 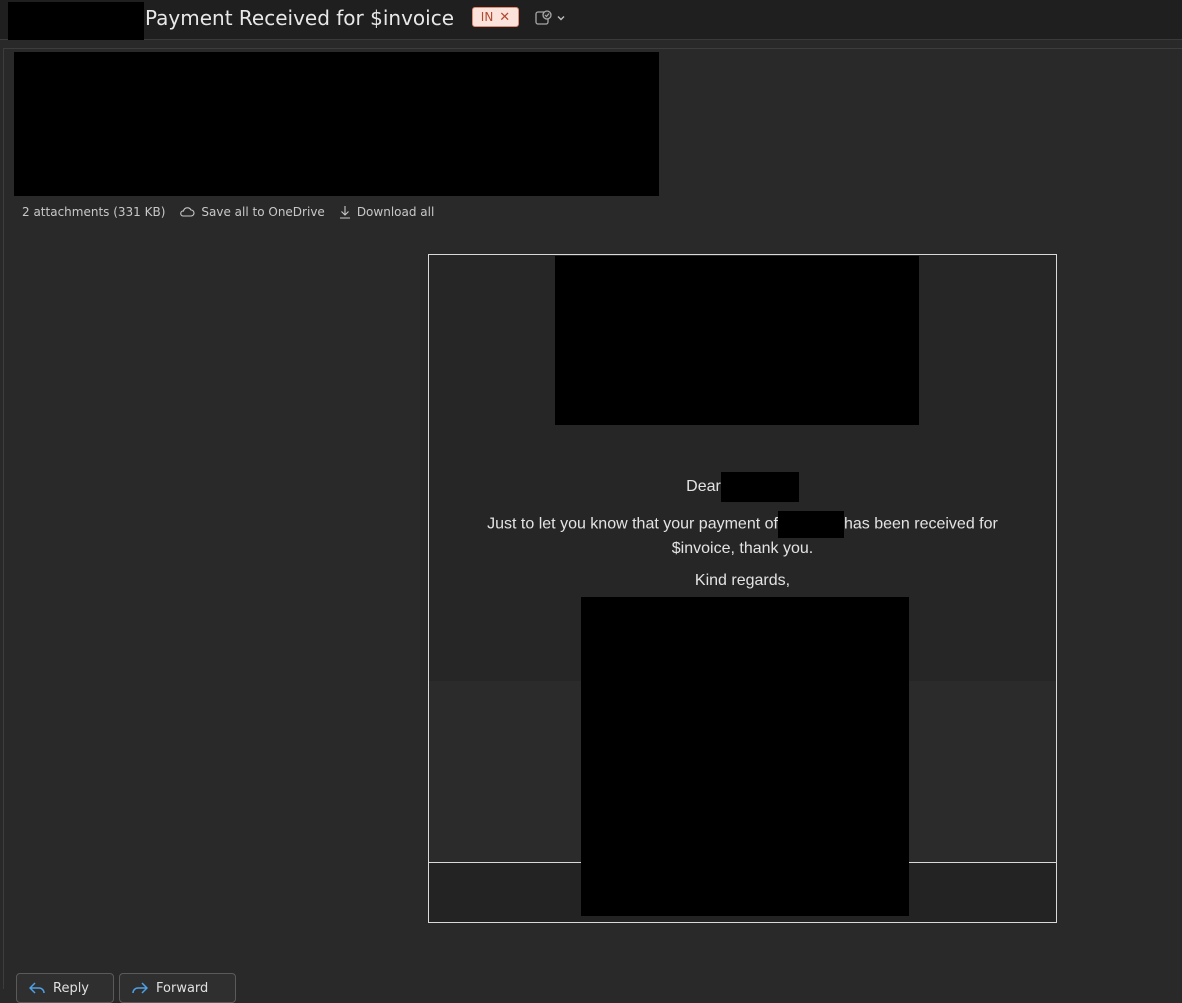 I want to click on cloud-icon, so click(x=187, y=212).